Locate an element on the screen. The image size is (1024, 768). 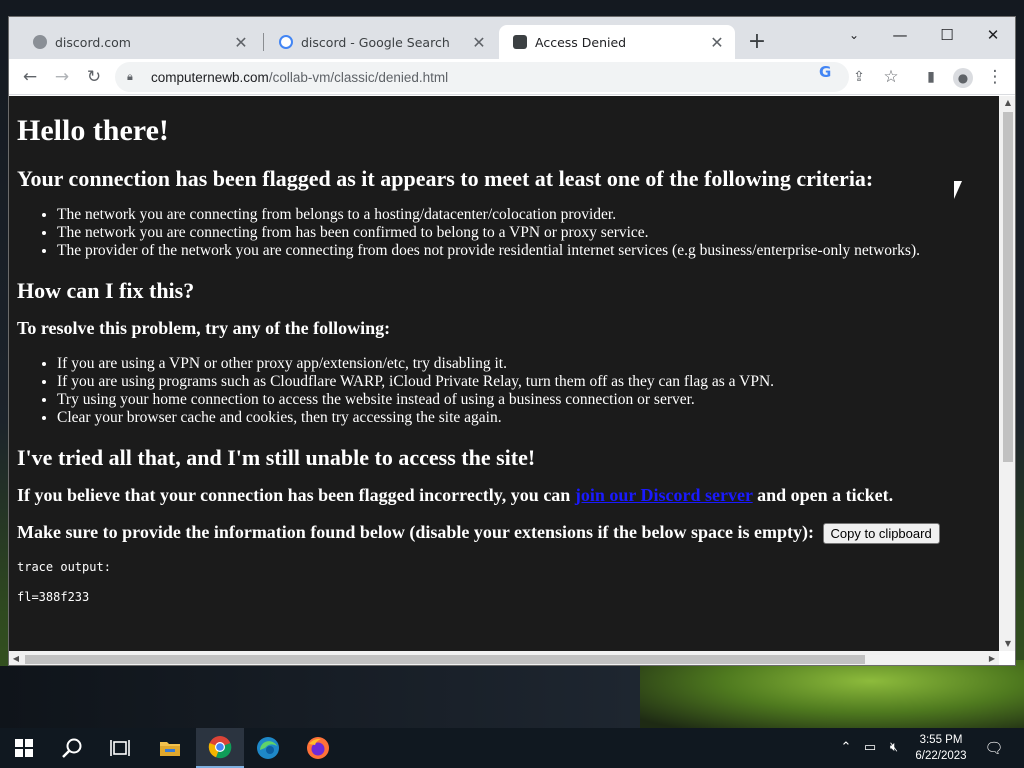
tab-search-chevron-icon: ⌄ is located at coordinates (854, 35).